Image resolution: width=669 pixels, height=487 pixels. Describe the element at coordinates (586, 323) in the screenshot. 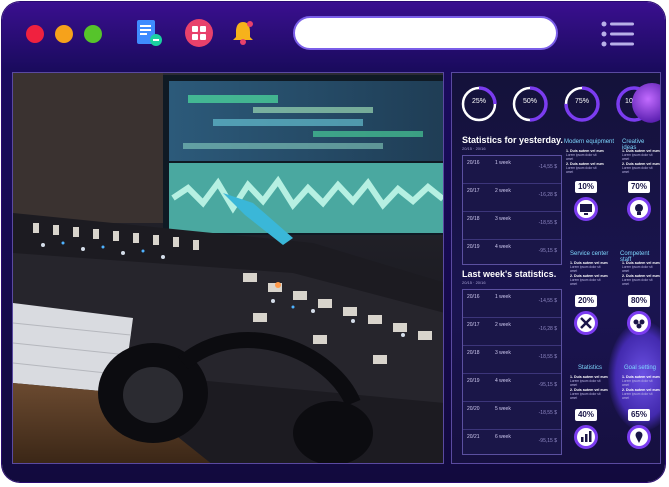

I see `tools-icon` at that location.